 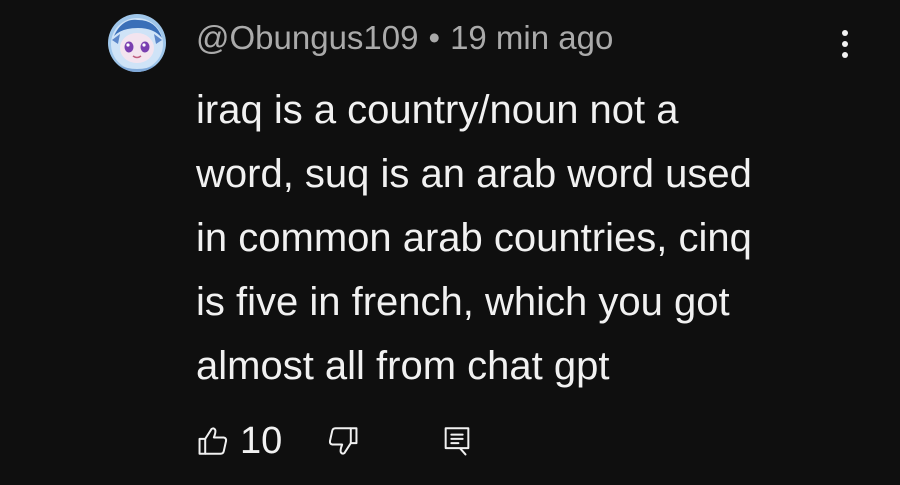 What do you see at coordinates (213, 441) in the screenshot?
I see `thumbs-up-icon` at bounding box center [213, 441].